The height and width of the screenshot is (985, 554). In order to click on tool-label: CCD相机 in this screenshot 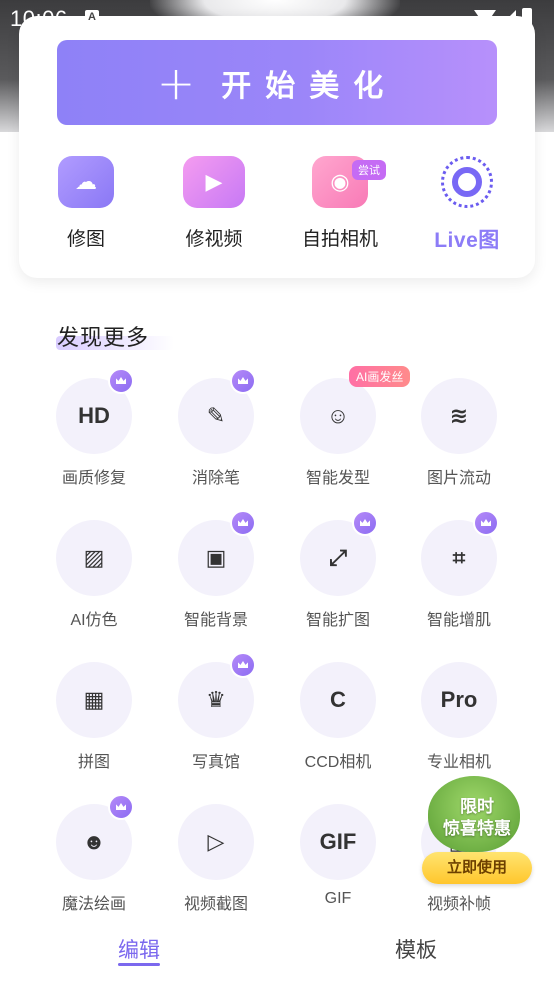, I will do `click(338, 762)`.